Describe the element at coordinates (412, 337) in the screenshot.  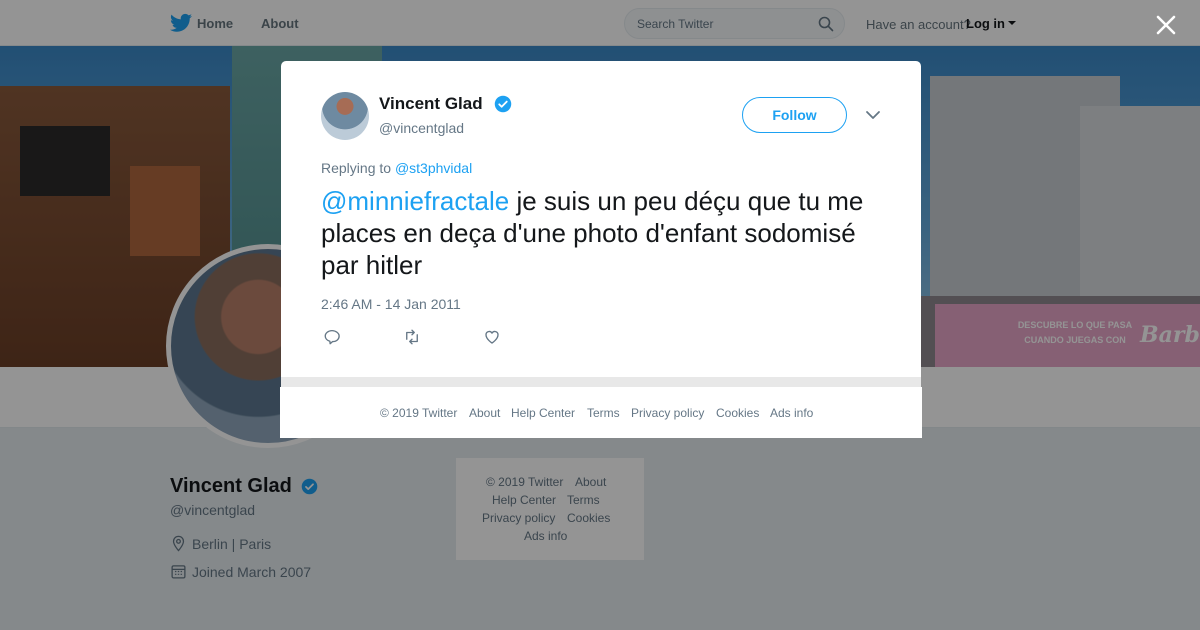
I see `retweet-icon` at that location.